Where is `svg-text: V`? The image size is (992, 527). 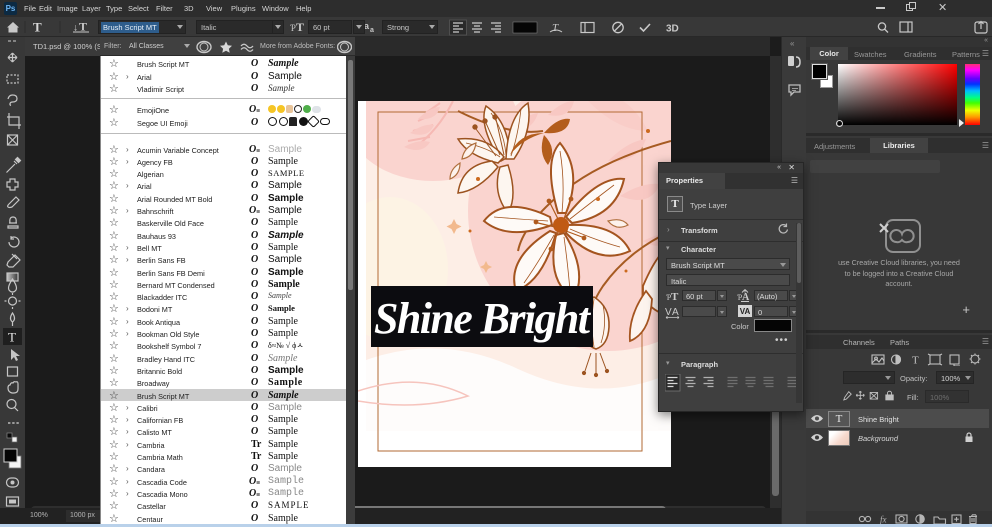 svg-text: V is located at coordinates (668, 312).